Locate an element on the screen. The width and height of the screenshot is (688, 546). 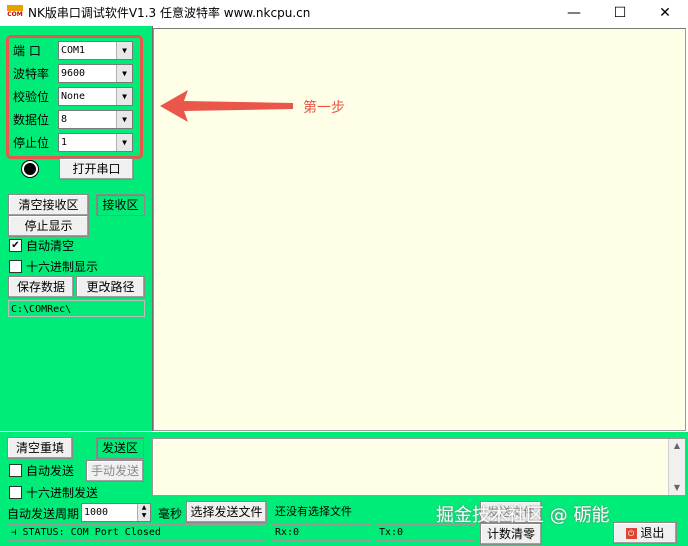
databits-value: 8 is located at coordinates (64, 119).